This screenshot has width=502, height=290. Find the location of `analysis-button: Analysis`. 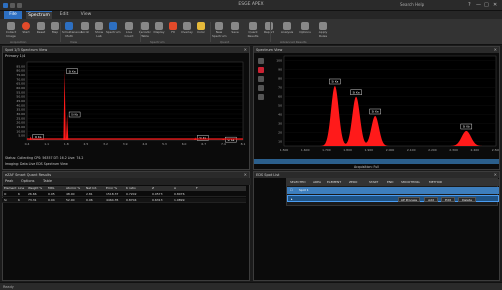

analysis-button: Analysis is located at coordinates (287, 32).